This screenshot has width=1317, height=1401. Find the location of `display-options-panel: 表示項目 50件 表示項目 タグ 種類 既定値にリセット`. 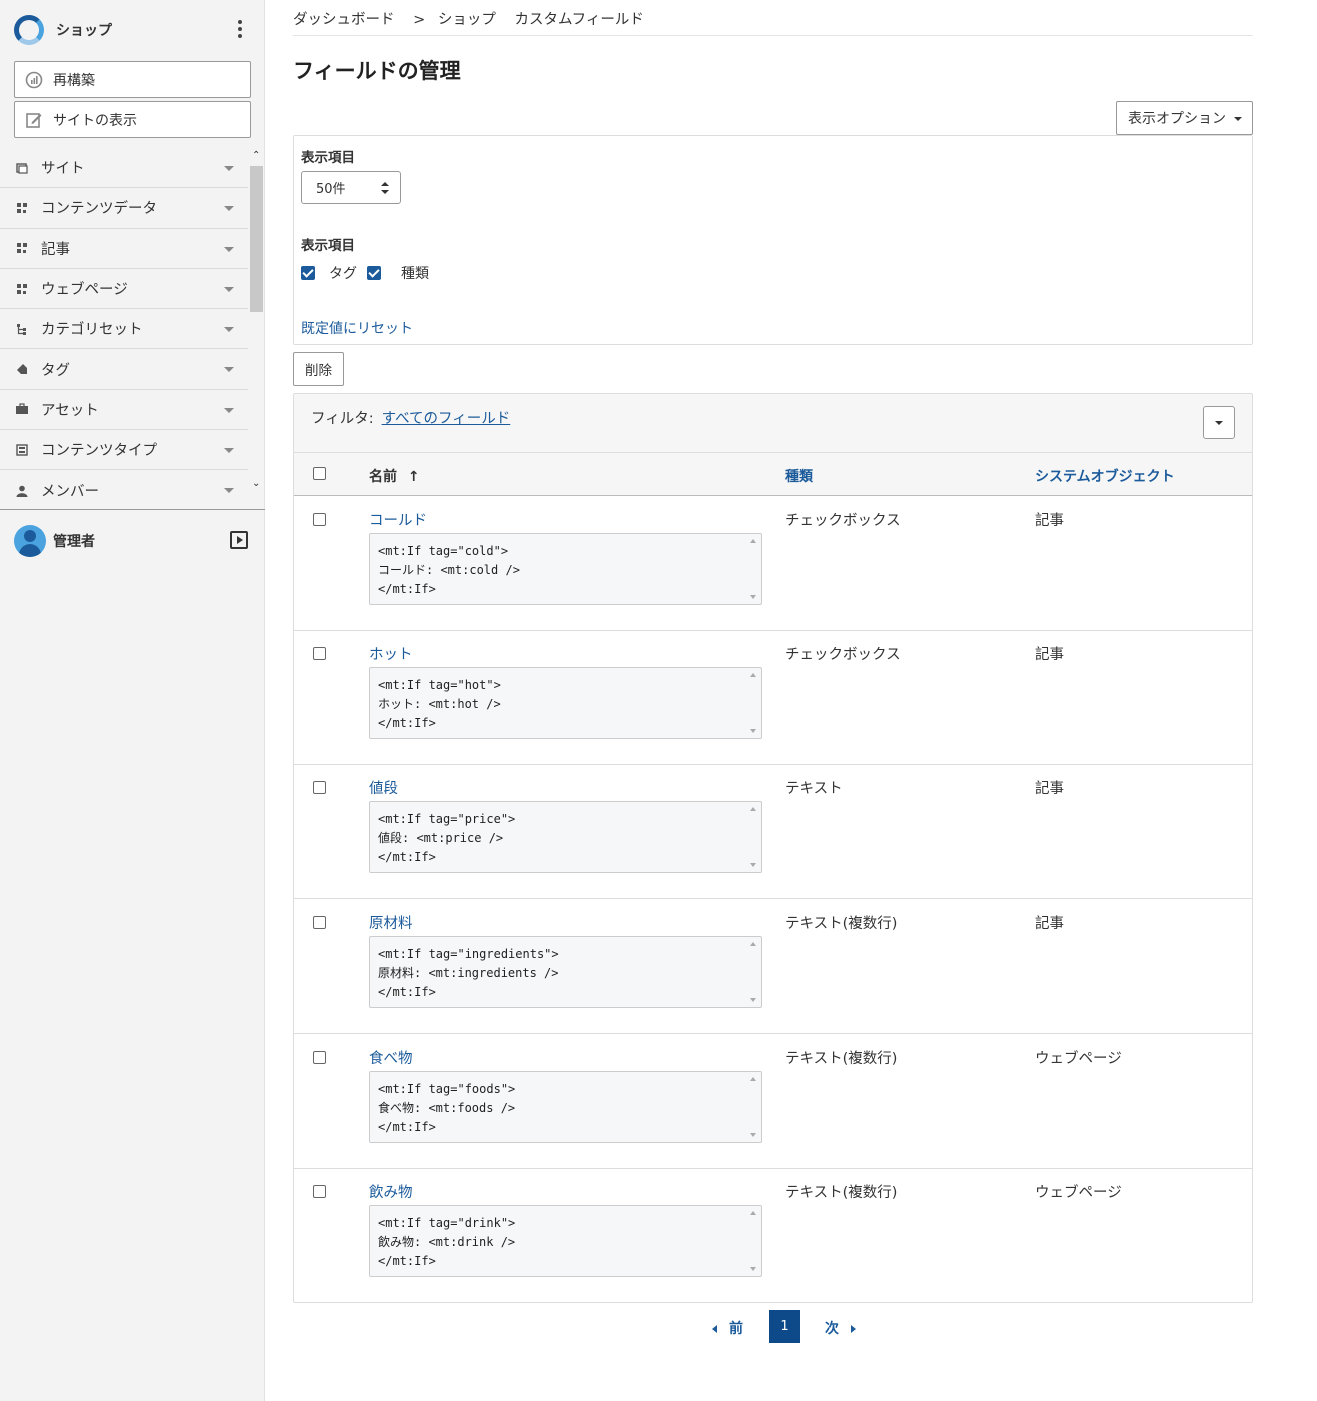

display-options-panel: 表示項目 50件 表示項目 タグ 種類 既定値にリセット is located at coordinates (773, 240).